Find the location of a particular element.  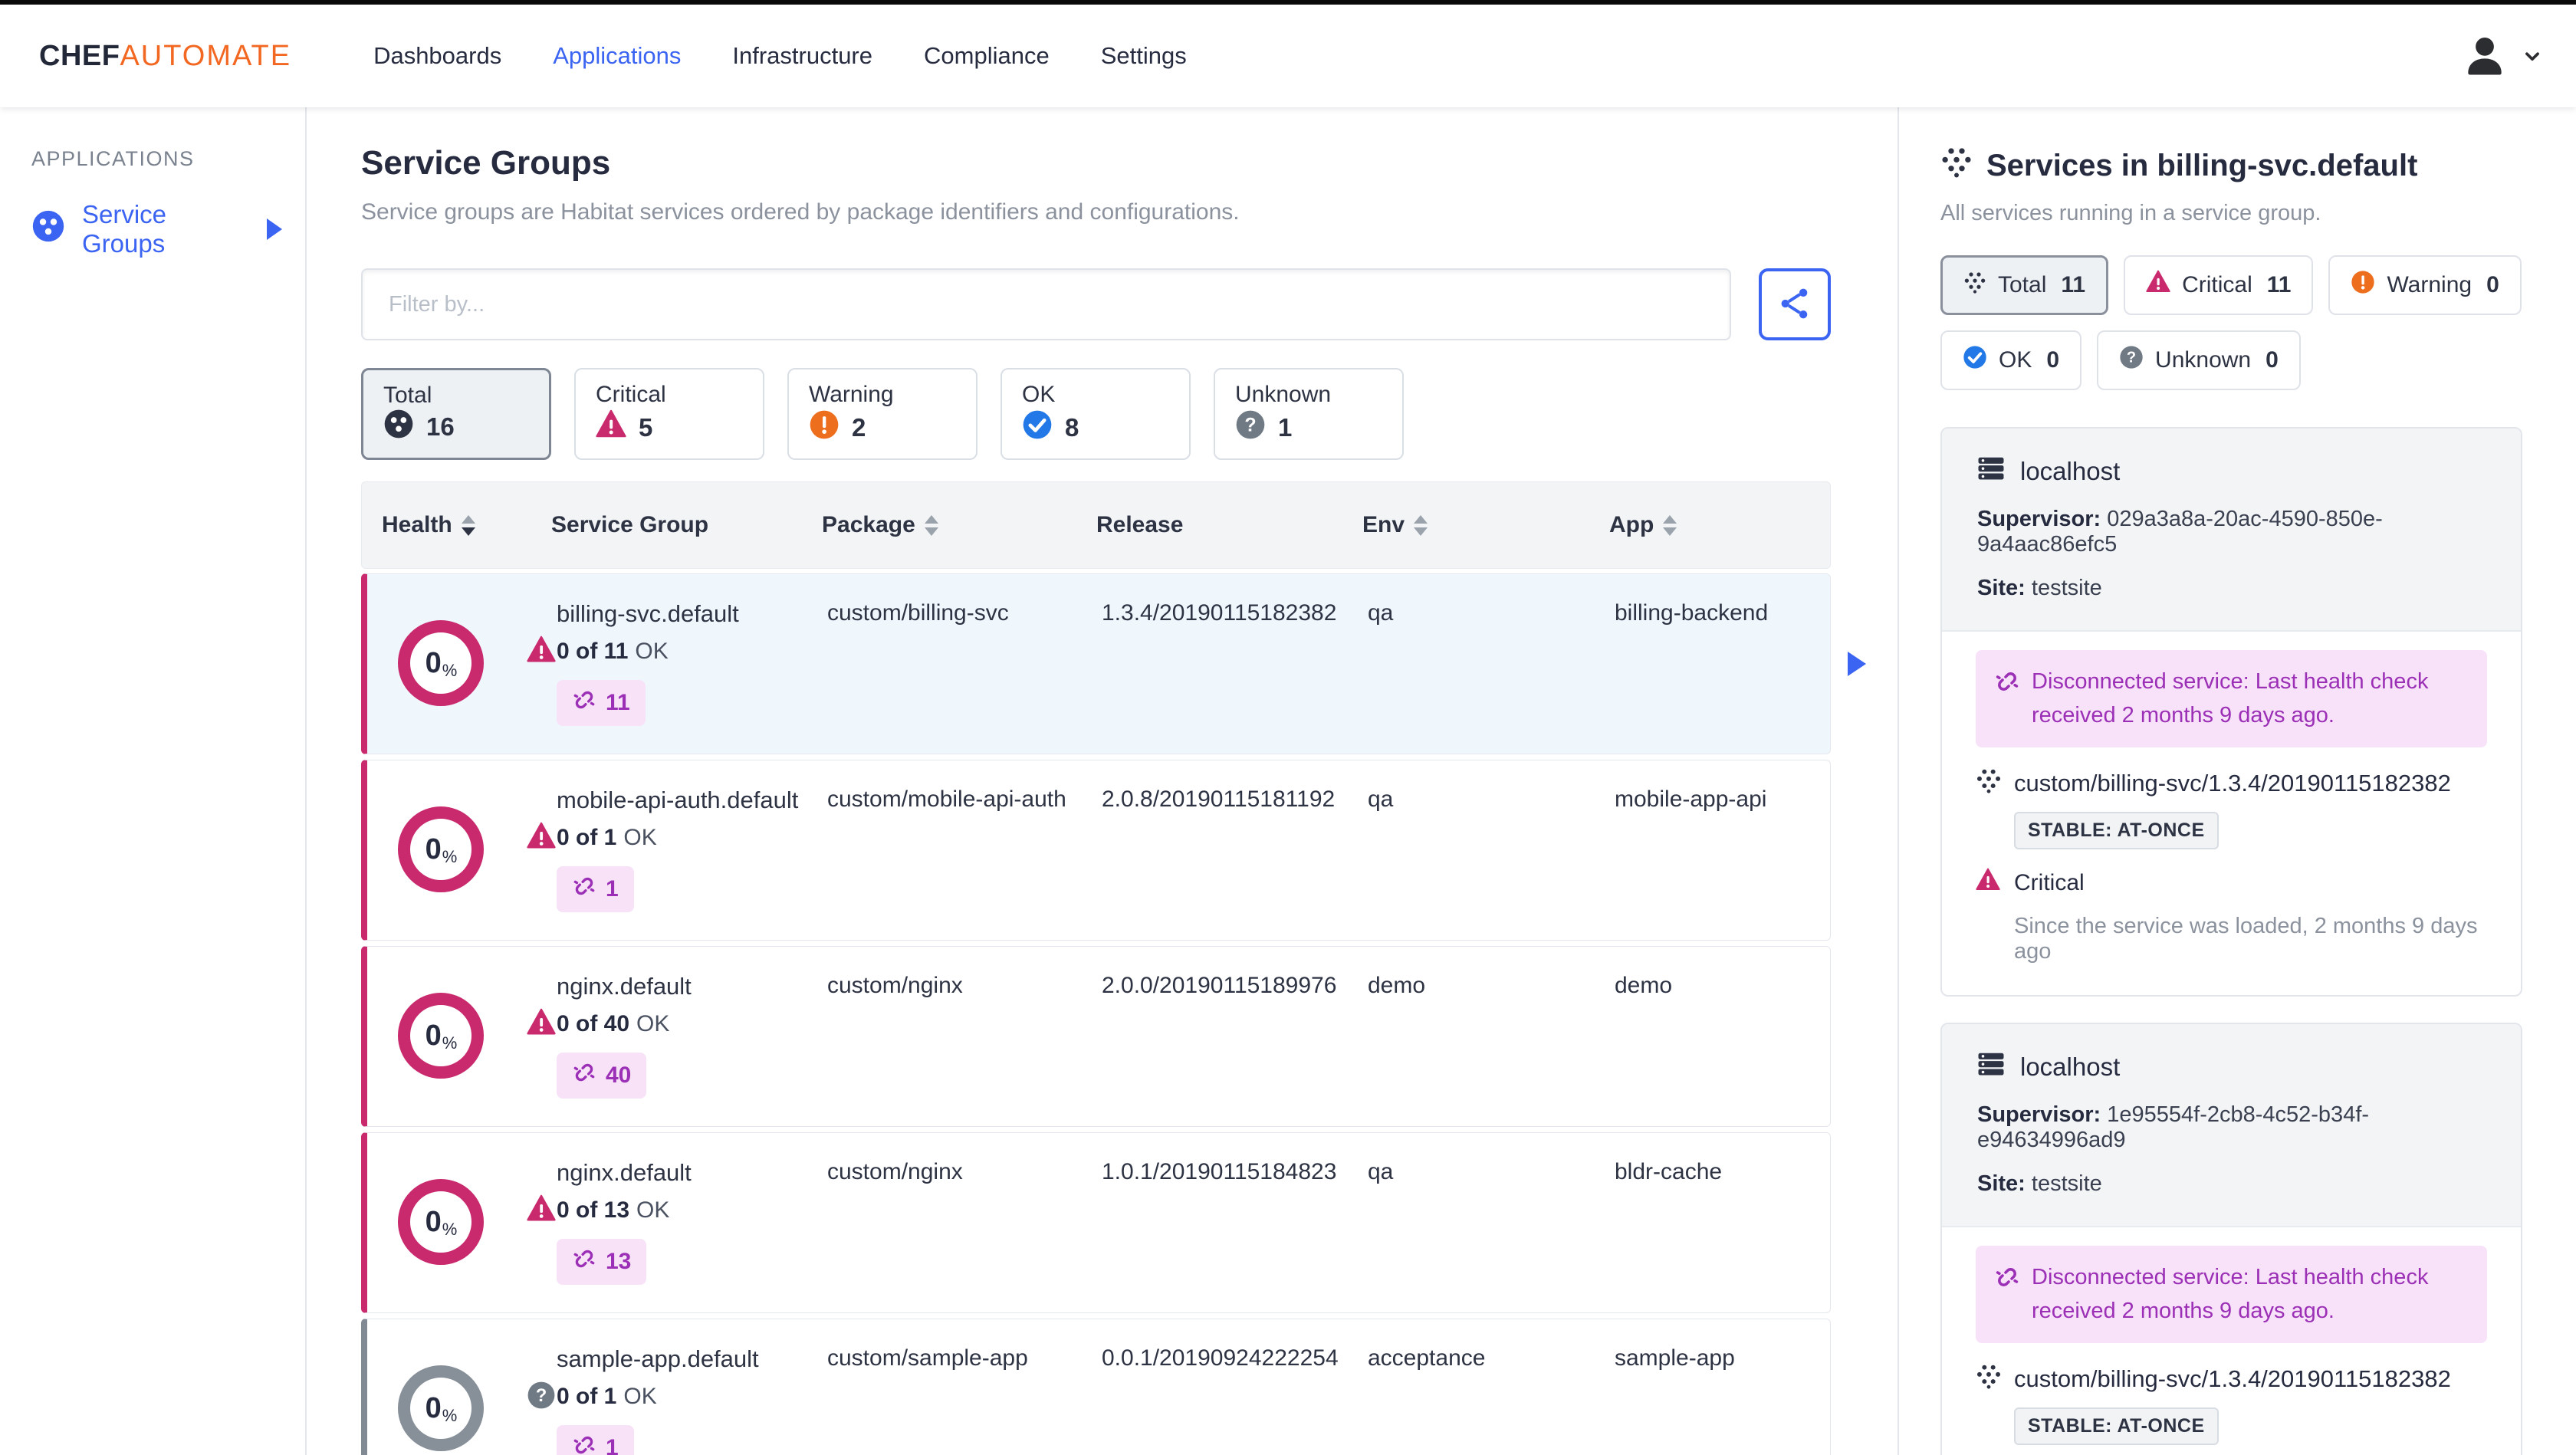

habitat-dots-icon is located at coordinates (1957, 166).